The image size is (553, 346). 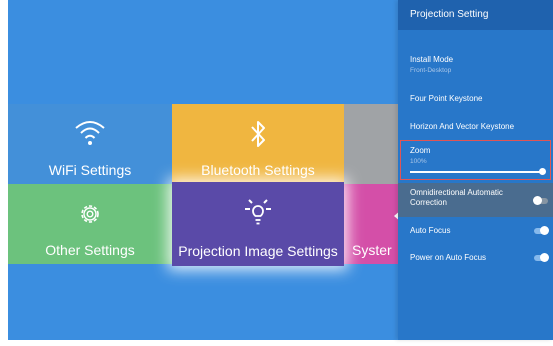 What do you see at coordinates (542, 171) in the screenshot?
I see `zoom-slider-knob` at bounding box center [542, 171].